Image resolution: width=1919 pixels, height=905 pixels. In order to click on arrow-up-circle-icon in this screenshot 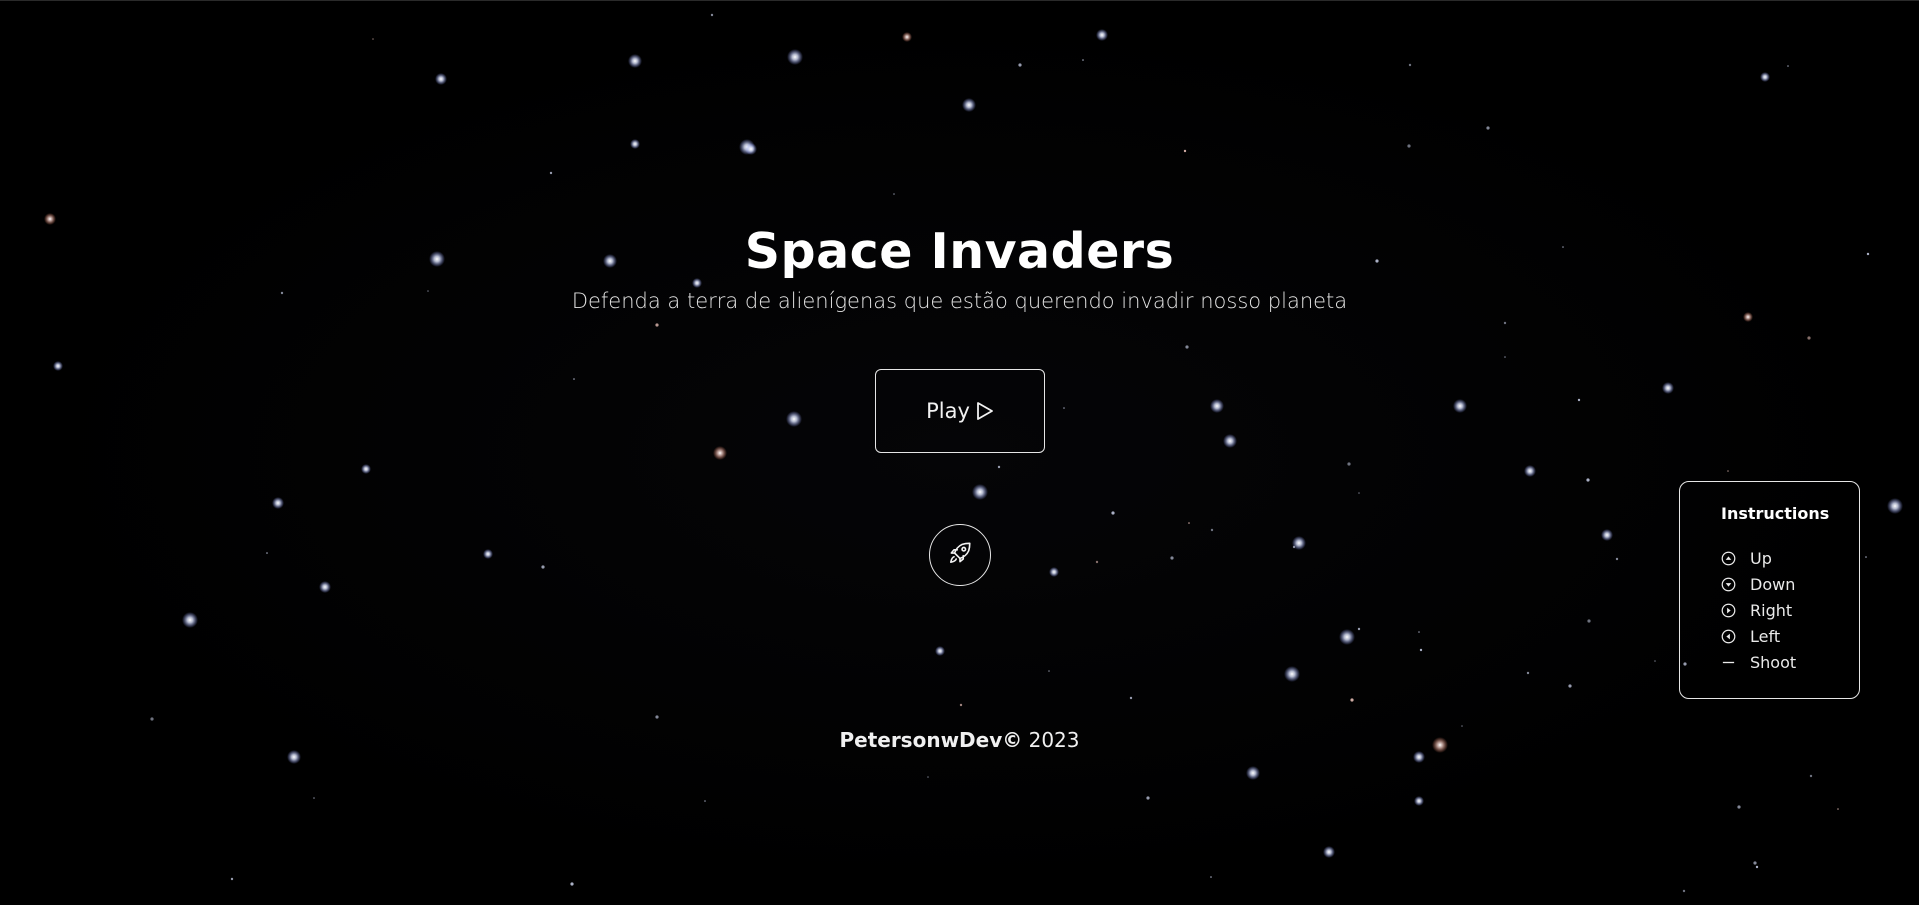, I will do `click(1728, 558)`.